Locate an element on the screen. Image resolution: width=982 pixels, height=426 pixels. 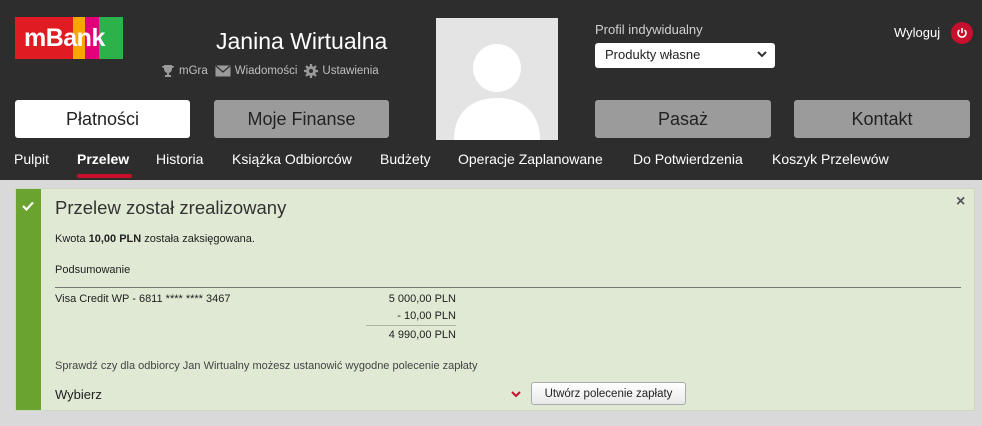
settings-label: Ustawienia is located at coordinates (350, 71).